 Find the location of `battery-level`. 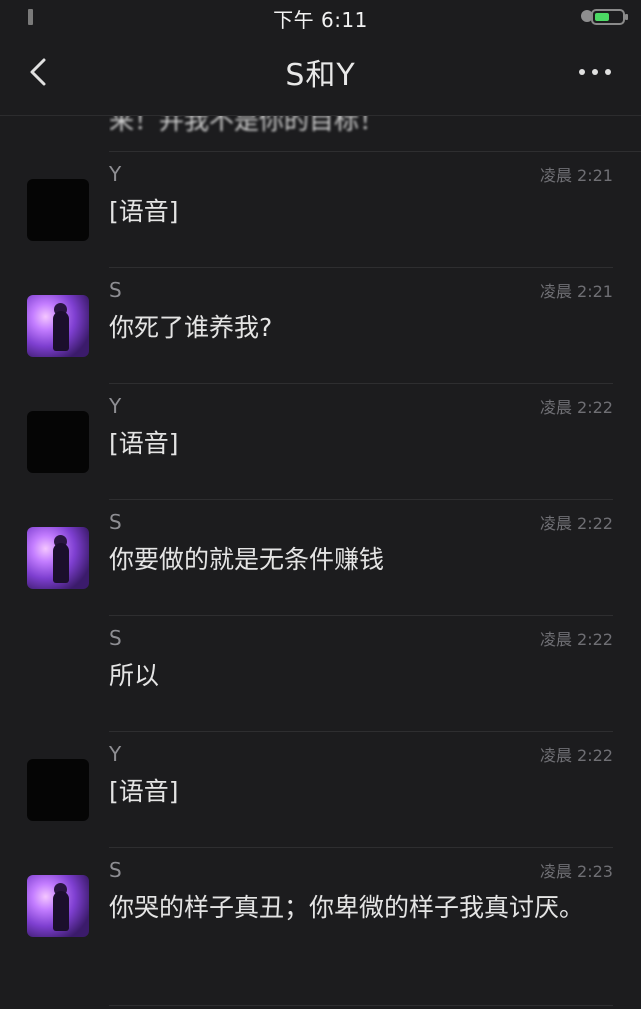

battery-level is located at coordinates (602, 17).